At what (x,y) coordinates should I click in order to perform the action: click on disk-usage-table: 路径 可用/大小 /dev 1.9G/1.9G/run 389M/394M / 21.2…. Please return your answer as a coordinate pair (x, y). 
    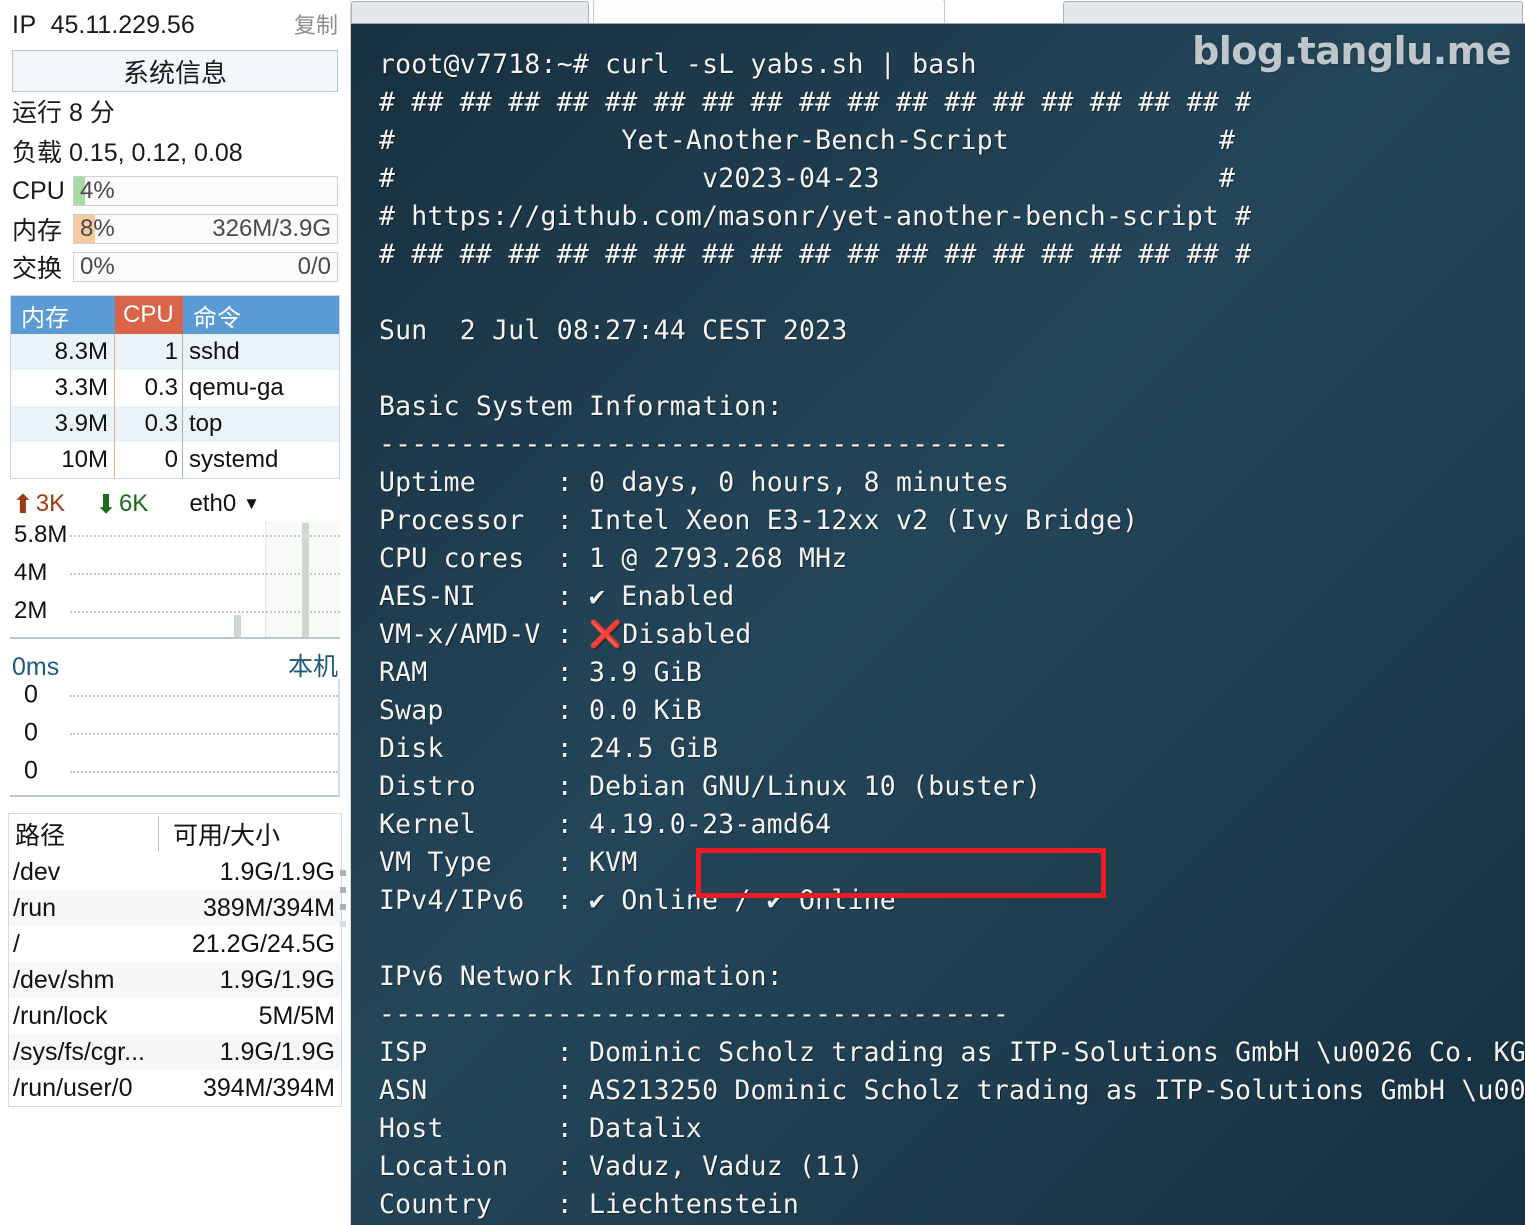
    Looking at the image, I should click on (175, 960).